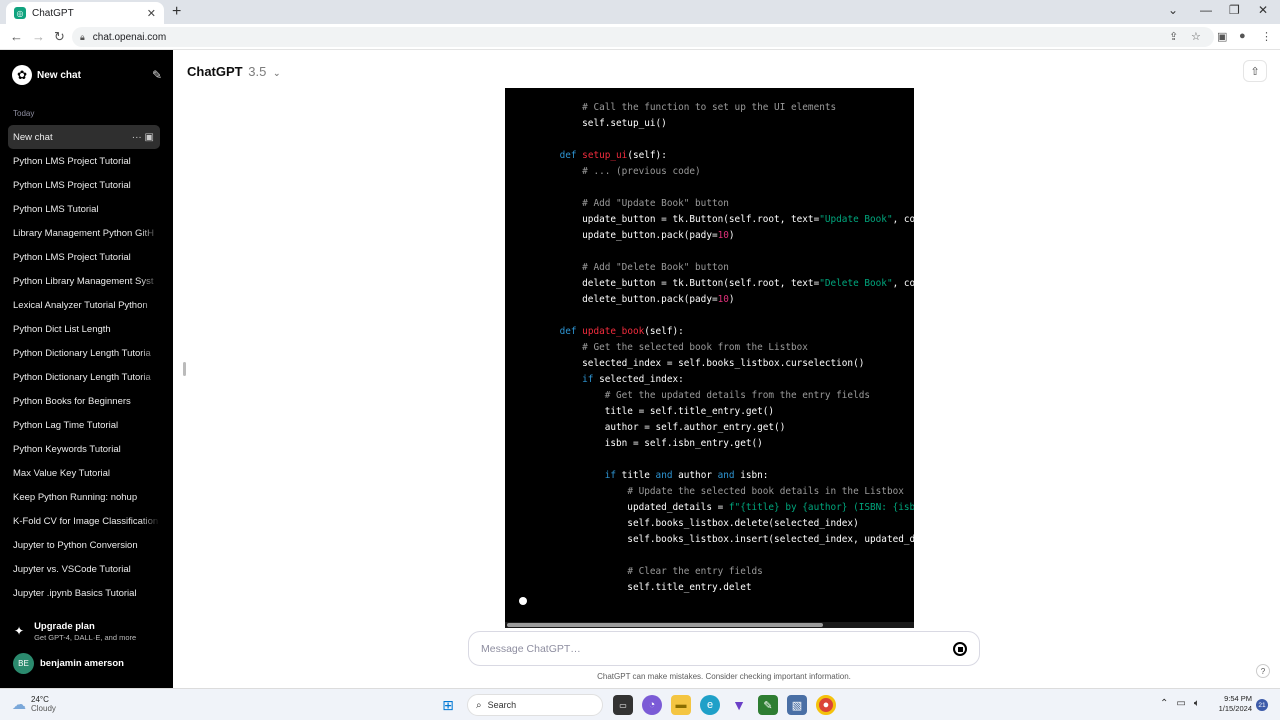 This screenshot has width=1280, height=720. Describe the element at coordinates (137, 137) in the screenshot. I see `more-options-icon: ···` at that location.